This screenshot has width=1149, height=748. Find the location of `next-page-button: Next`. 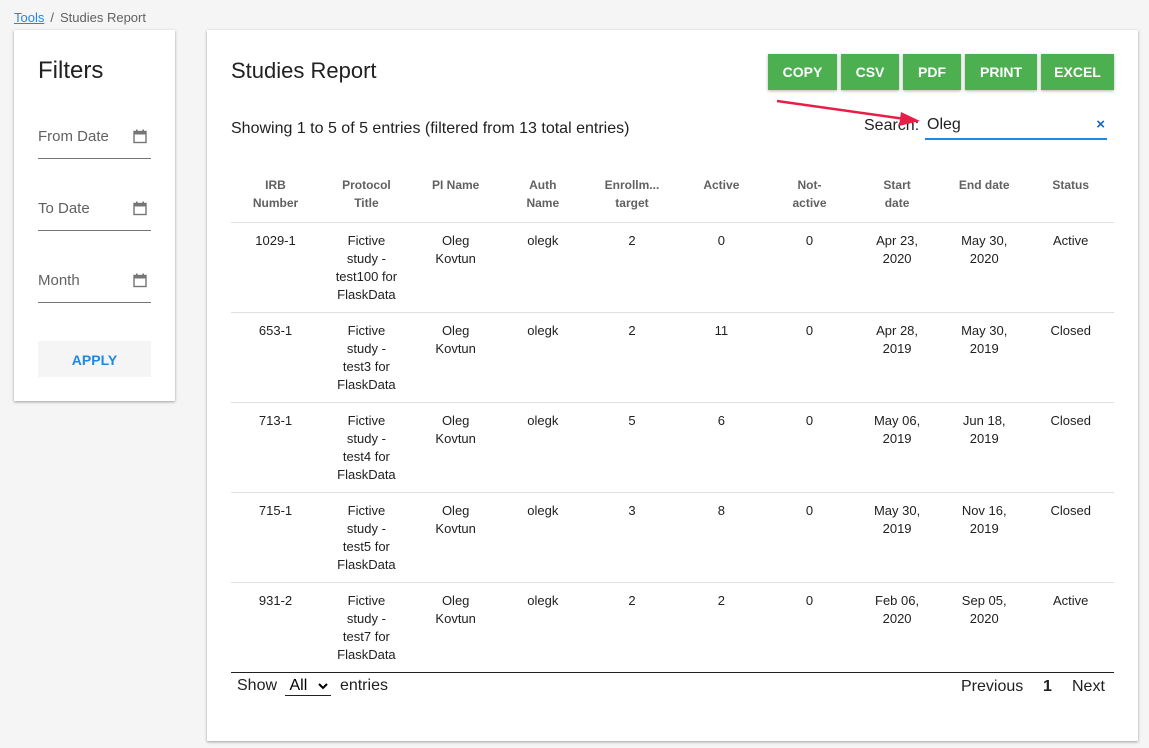

next-page-button: Next is located at coordinates (1088, 687).